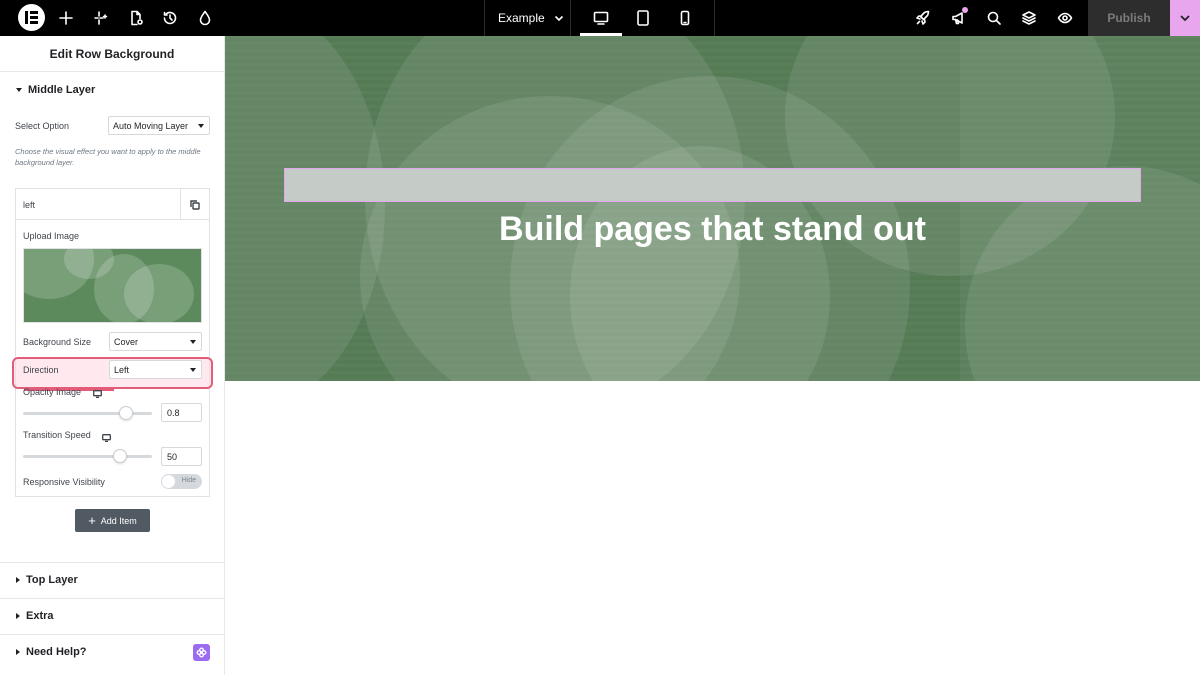 The image size is (1200, 675). I want to click on transition-speed-input: 50, so click(181, 456).